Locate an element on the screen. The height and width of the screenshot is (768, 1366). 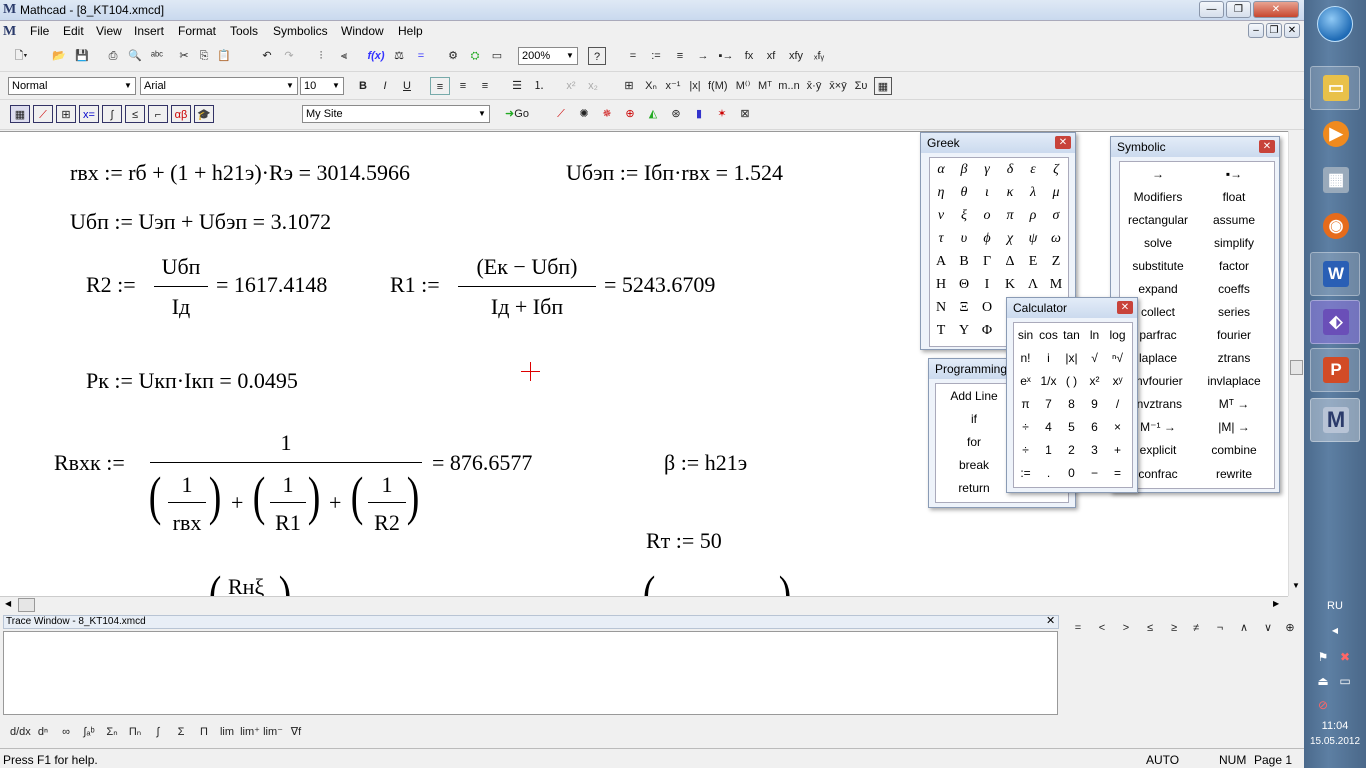
greek-symbol: σ is located at coordinates (1056, 216).